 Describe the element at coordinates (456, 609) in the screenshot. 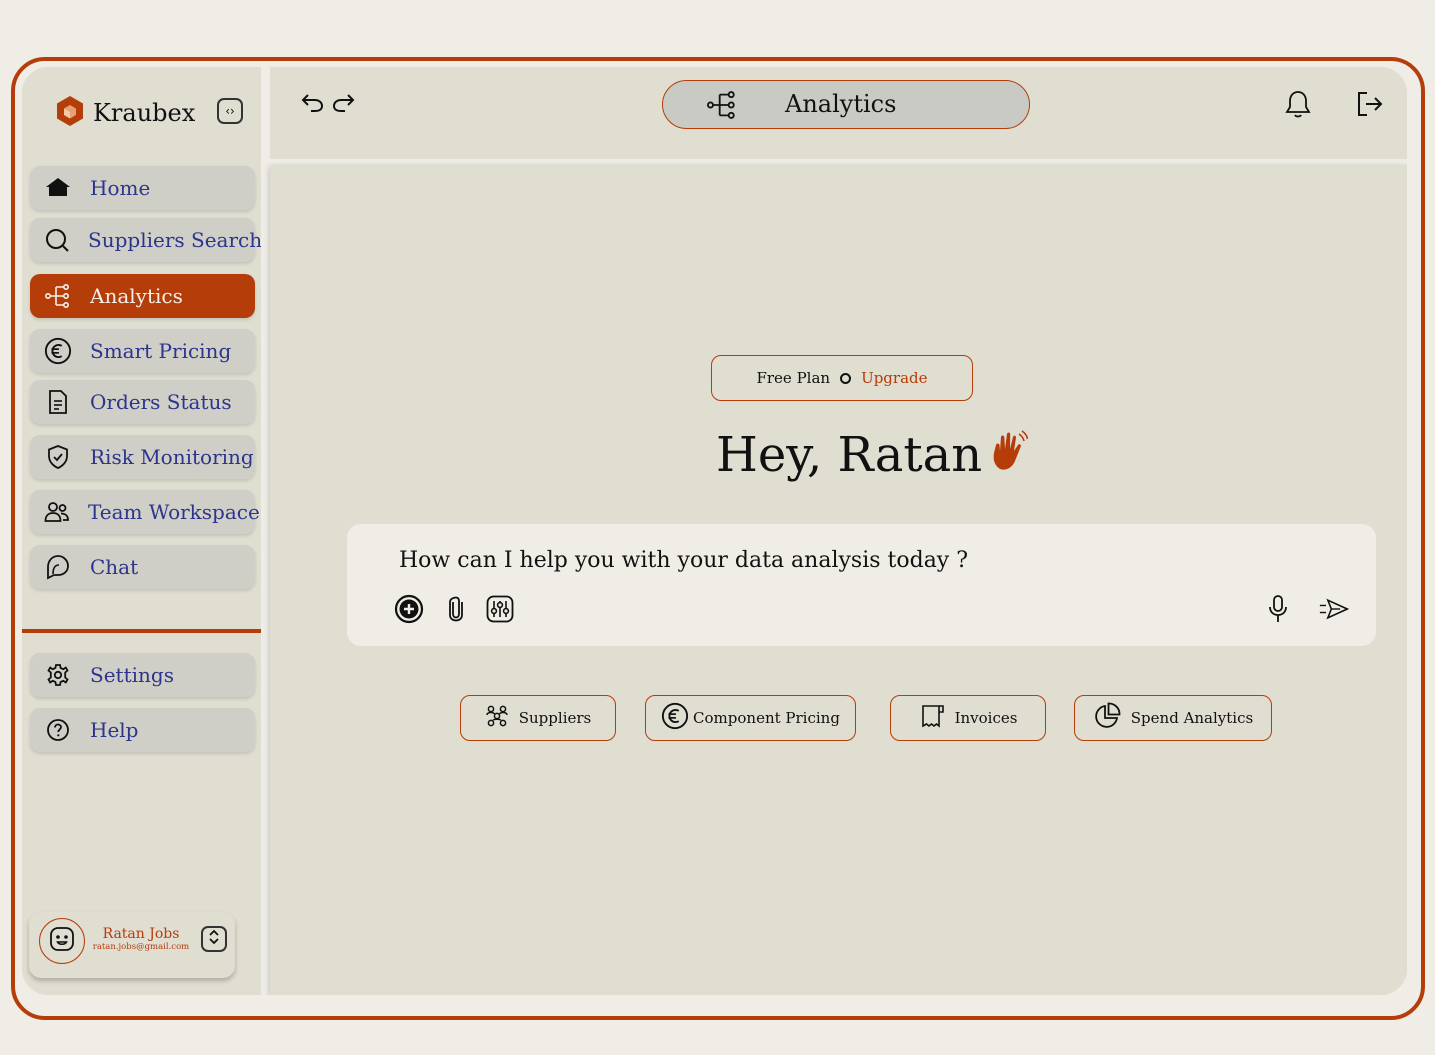

I see `attachment-icon` at that location.